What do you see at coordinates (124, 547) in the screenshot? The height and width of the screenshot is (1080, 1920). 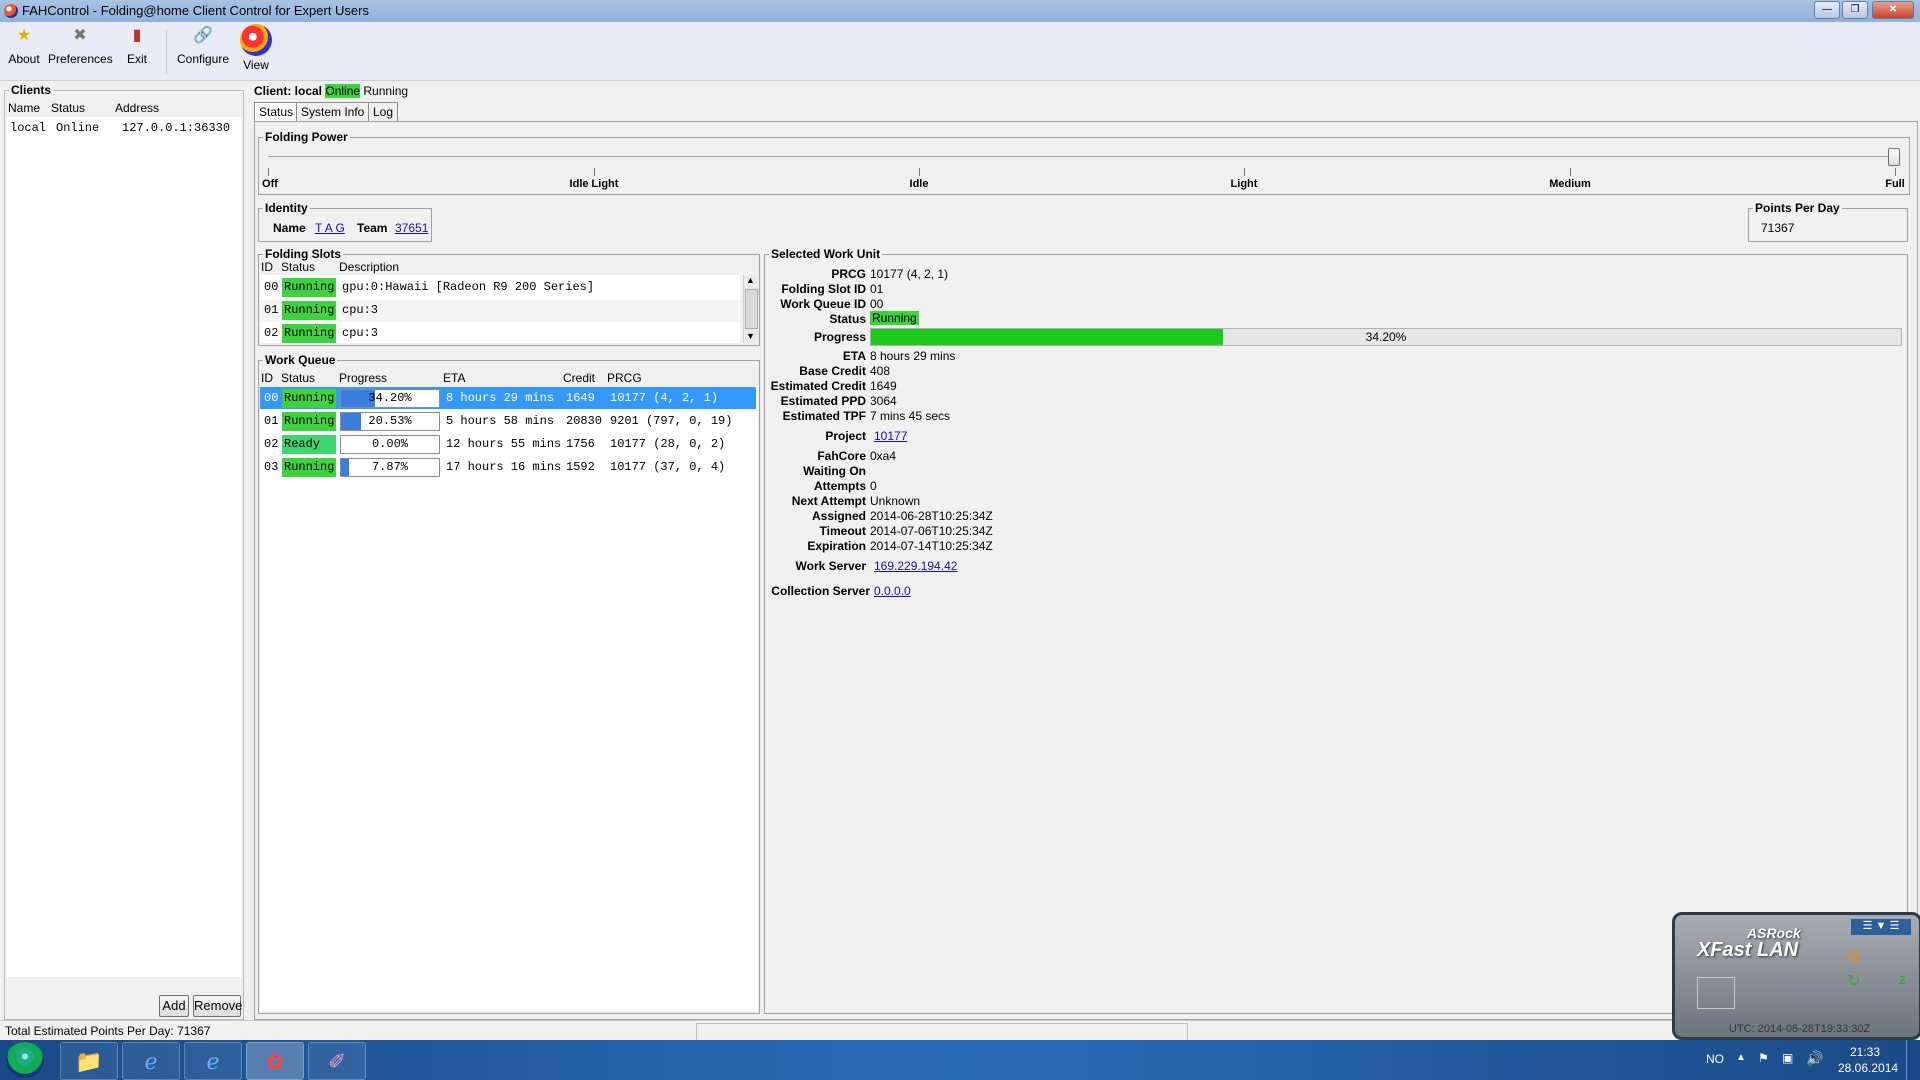 I see `clients-list: local Online 127.0.0.1:36330` at bounding box center [124, 547].